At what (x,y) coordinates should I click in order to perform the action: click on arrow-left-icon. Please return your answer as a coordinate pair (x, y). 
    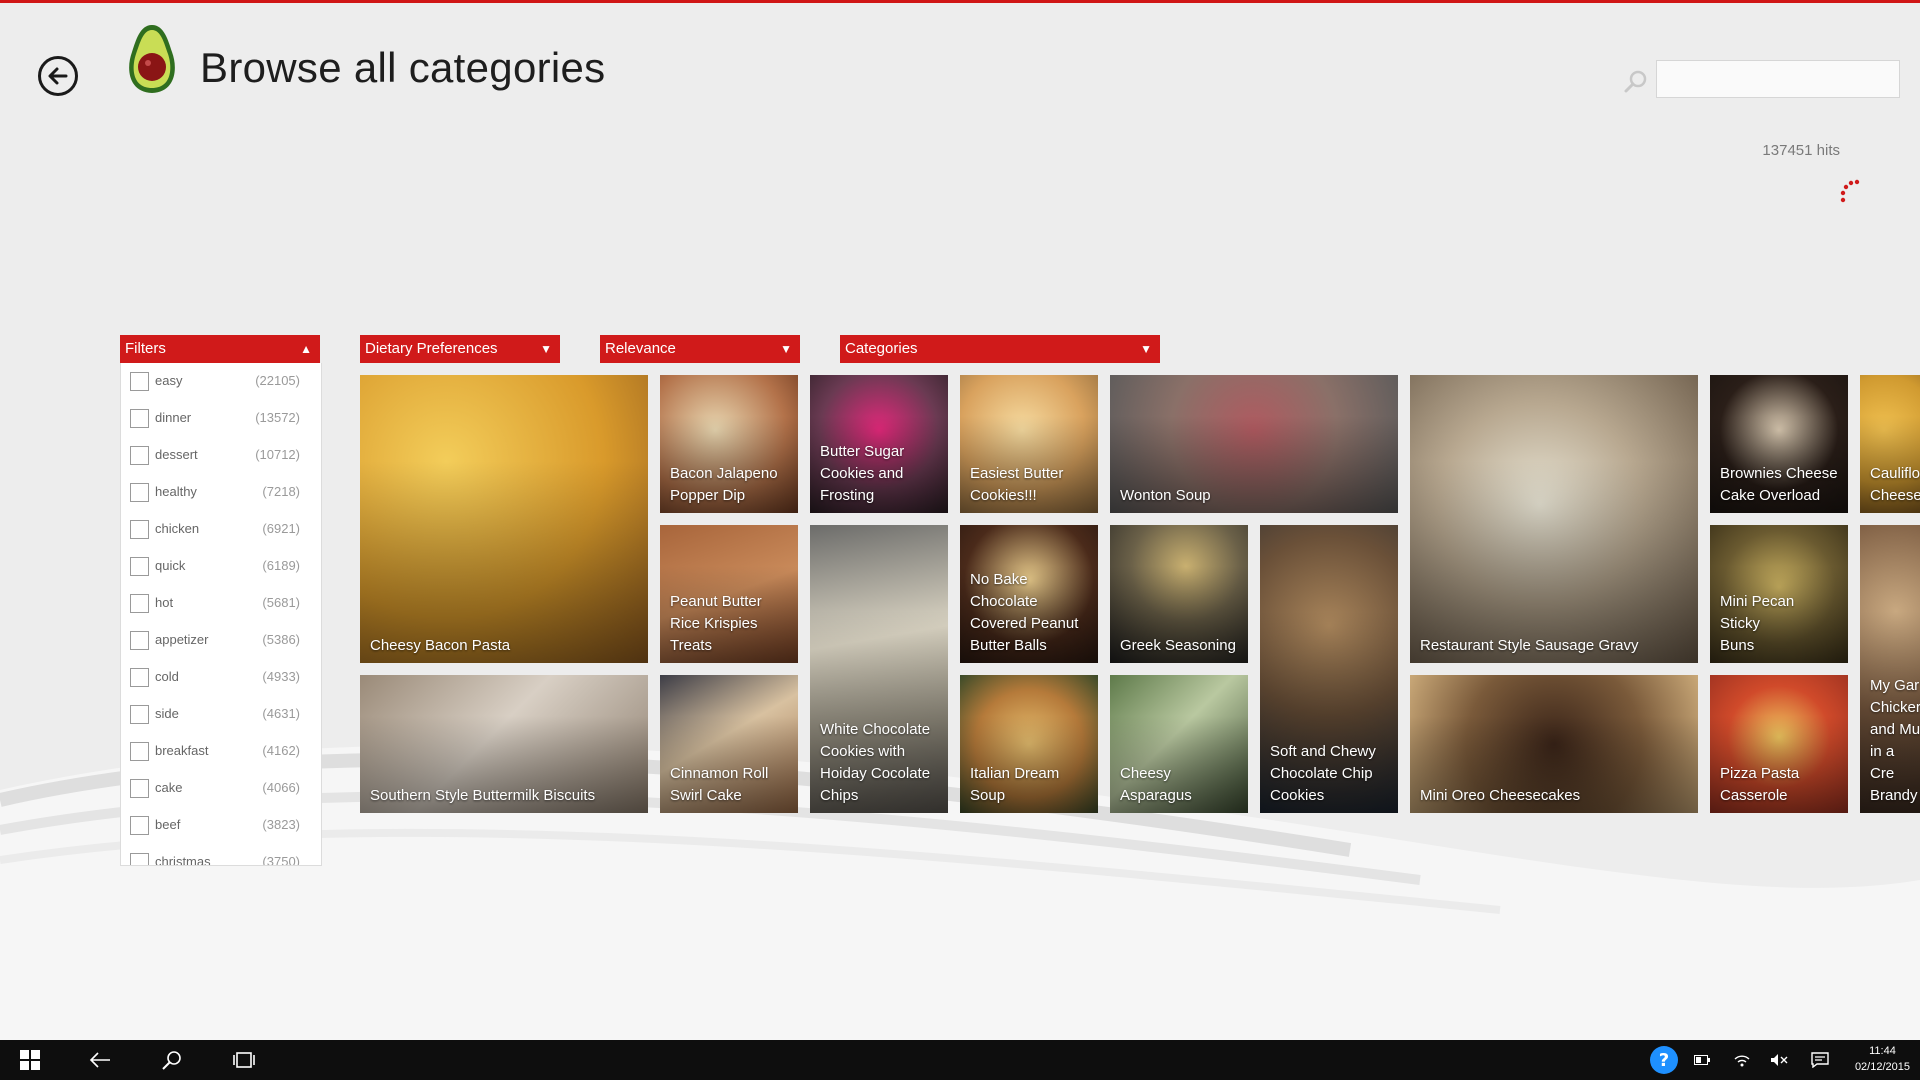
    Looking at the image, I should click on (58, 76).